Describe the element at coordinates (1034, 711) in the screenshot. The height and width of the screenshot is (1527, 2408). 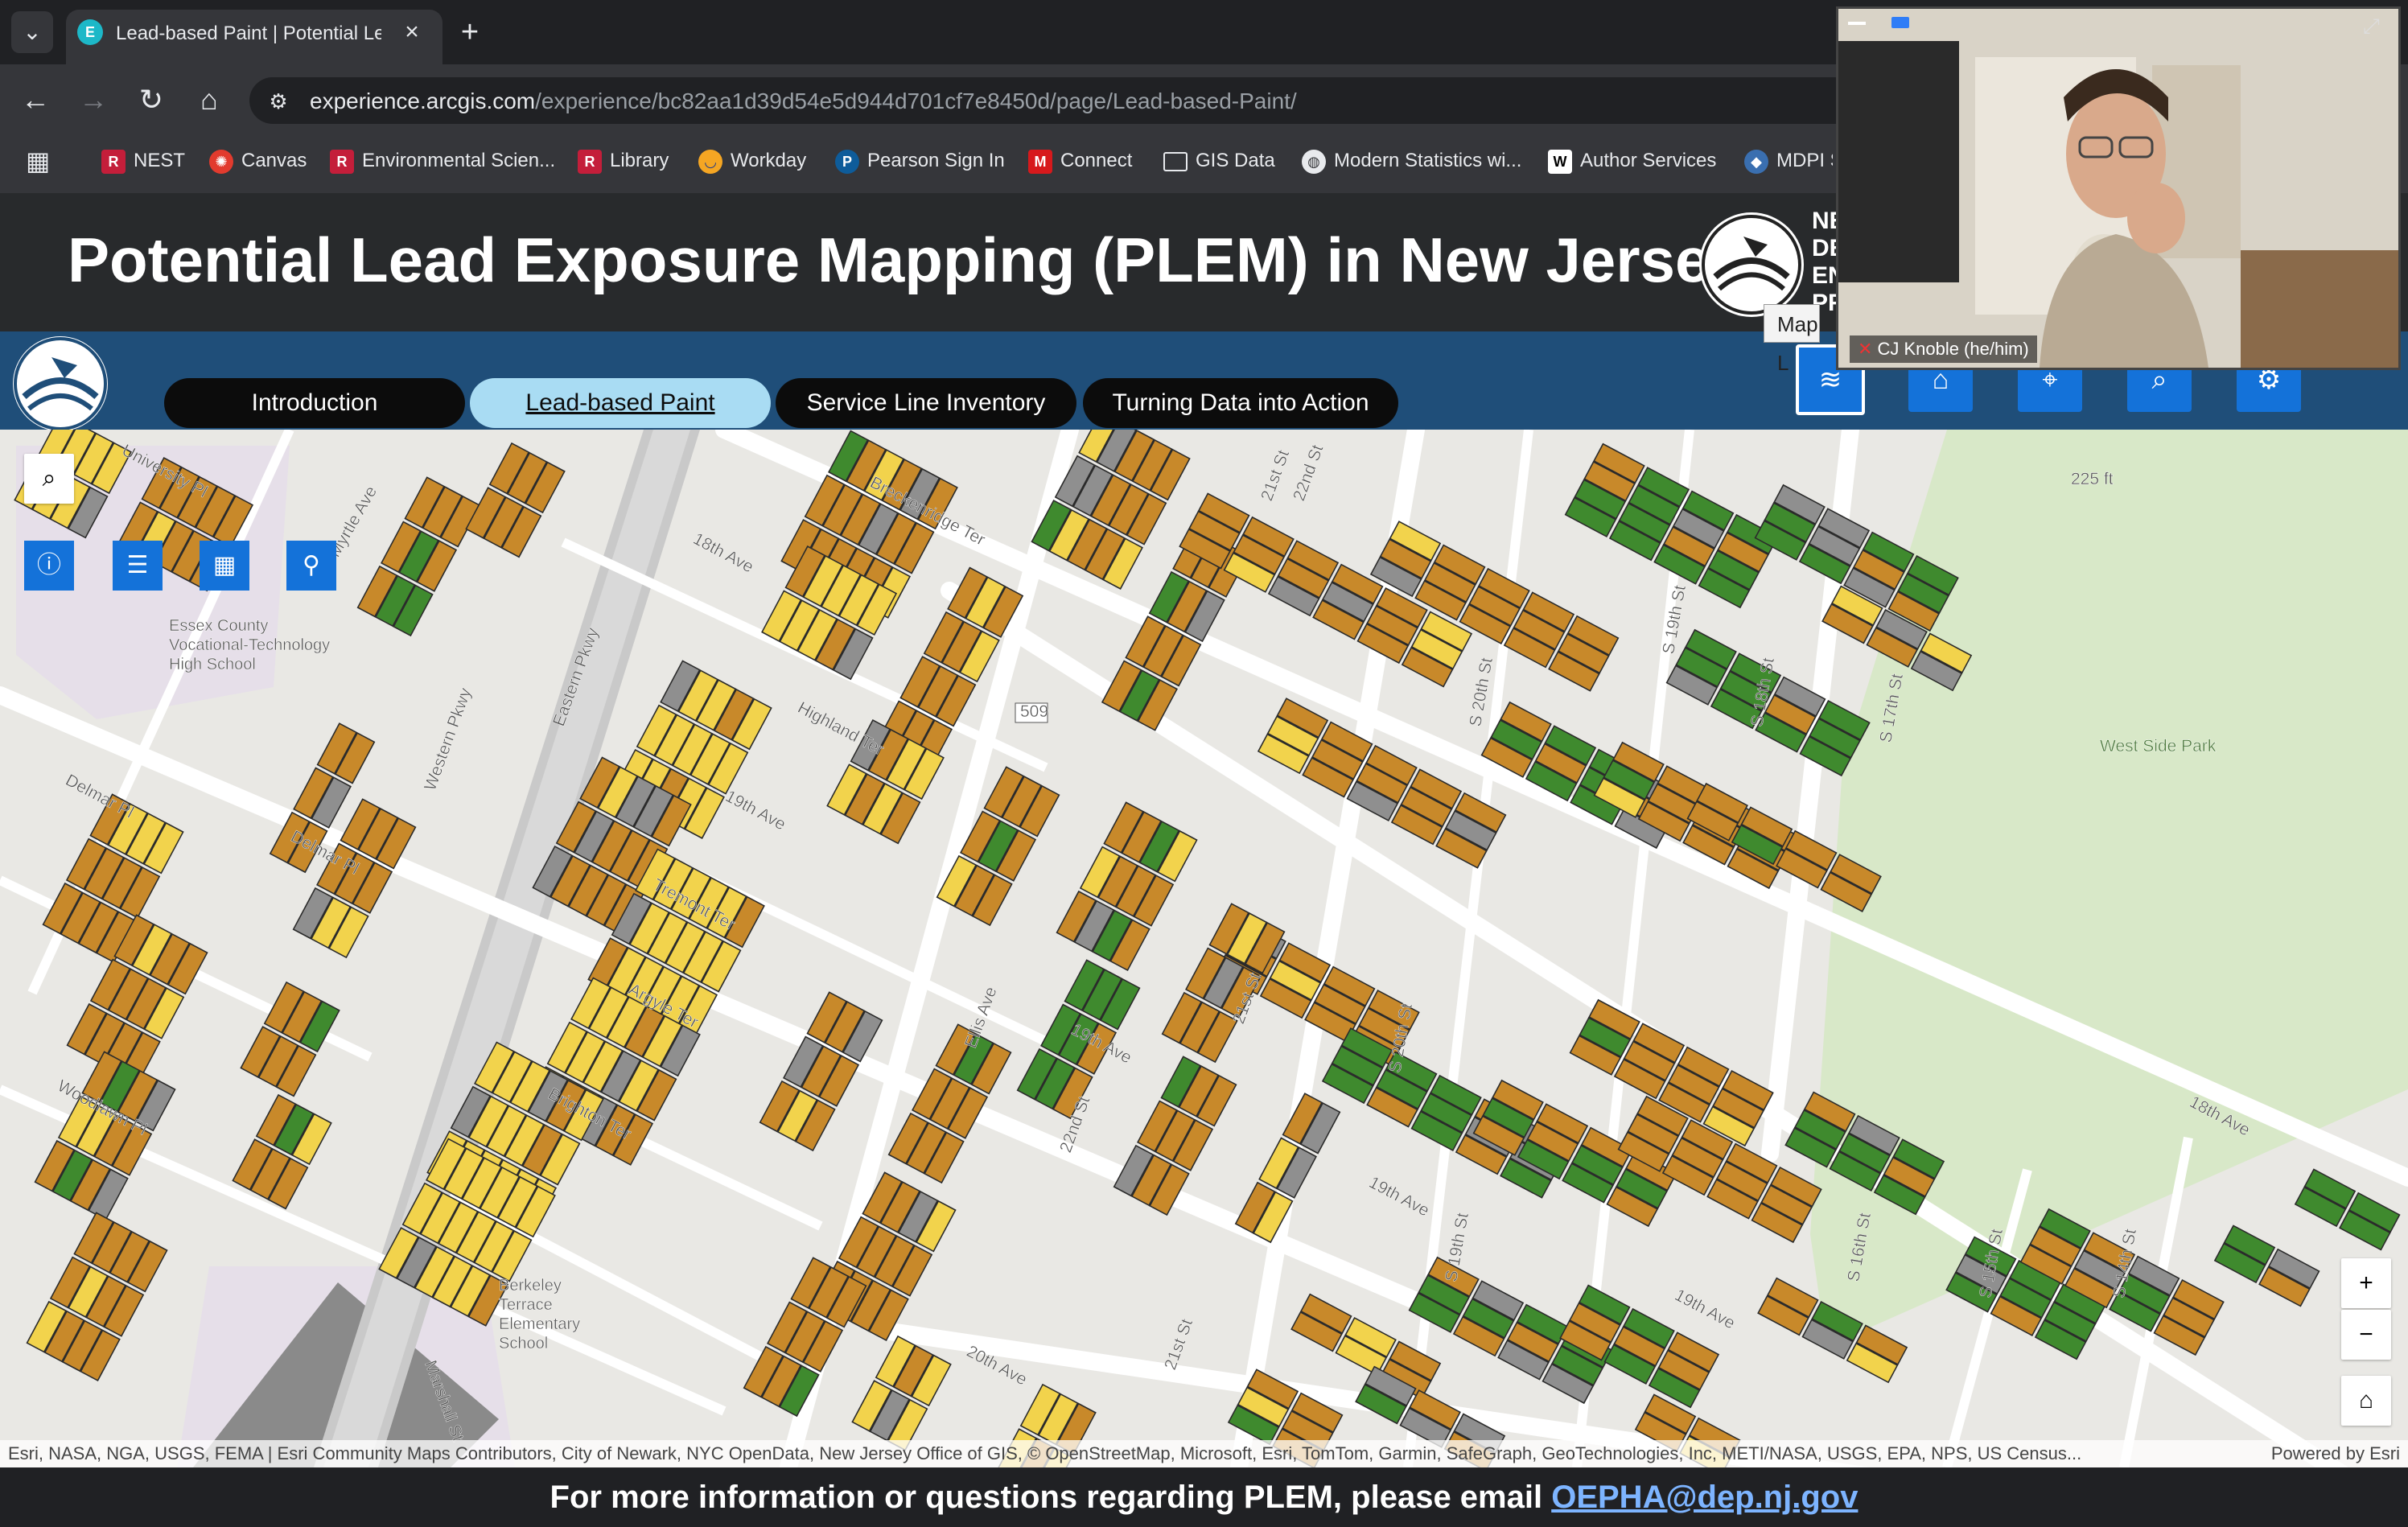
I see `map-label: 509` at that location.